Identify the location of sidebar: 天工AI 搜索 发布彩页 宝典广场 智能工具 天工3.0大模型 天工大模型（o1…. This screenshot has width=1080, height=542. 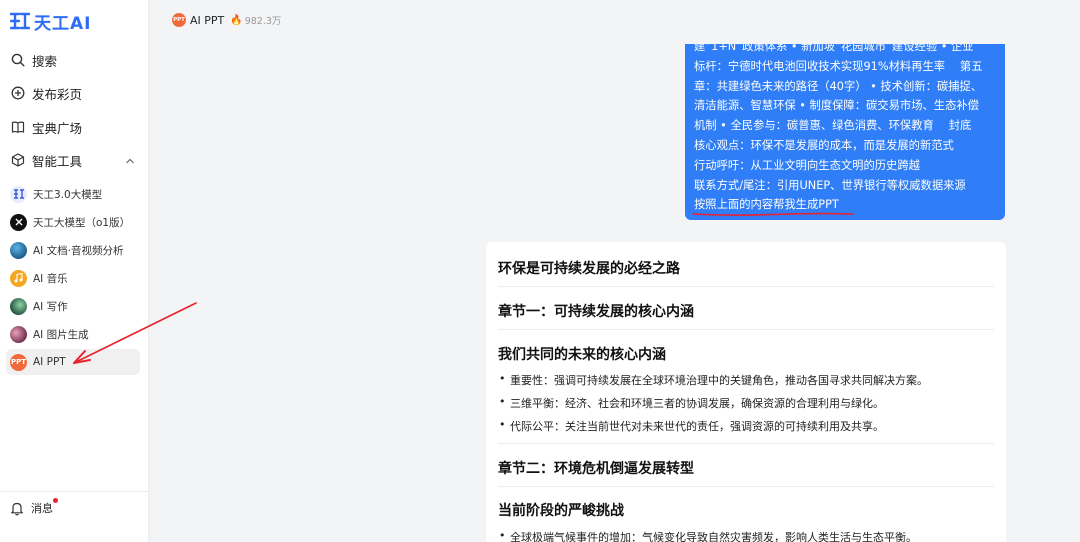
(74, 271).